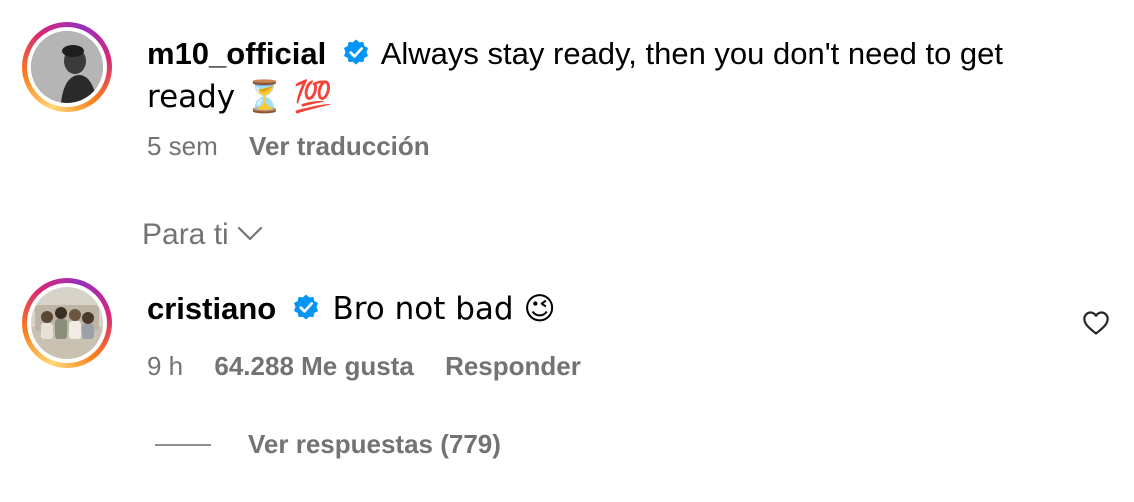 The width and height of the screenshot is (1134, 502). I want to click on avatar-m10-official, so click(67, 67).